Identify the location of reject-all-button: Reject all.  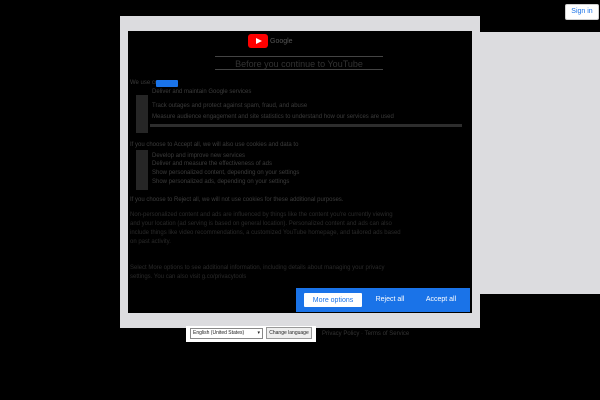
(390, 300).